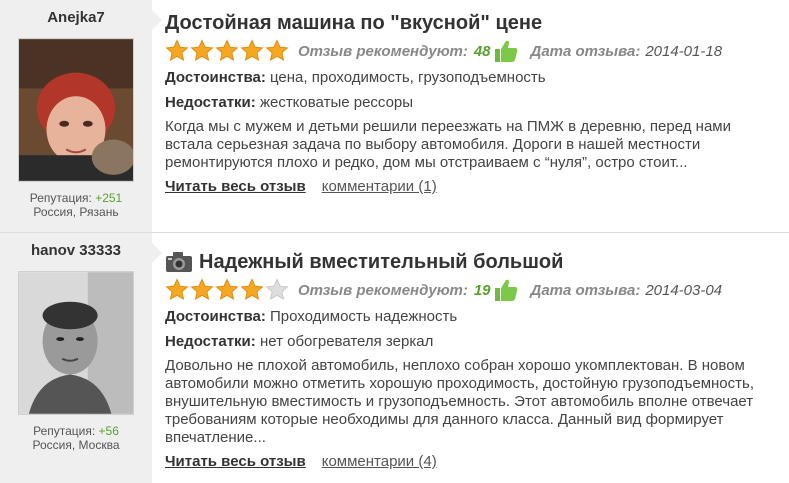  What do you see at coordinates (477, 342) in the screenshot?
I see `review-cons: Недостатки: нет обогревателя зеркал` at bounding box center [477, 342].